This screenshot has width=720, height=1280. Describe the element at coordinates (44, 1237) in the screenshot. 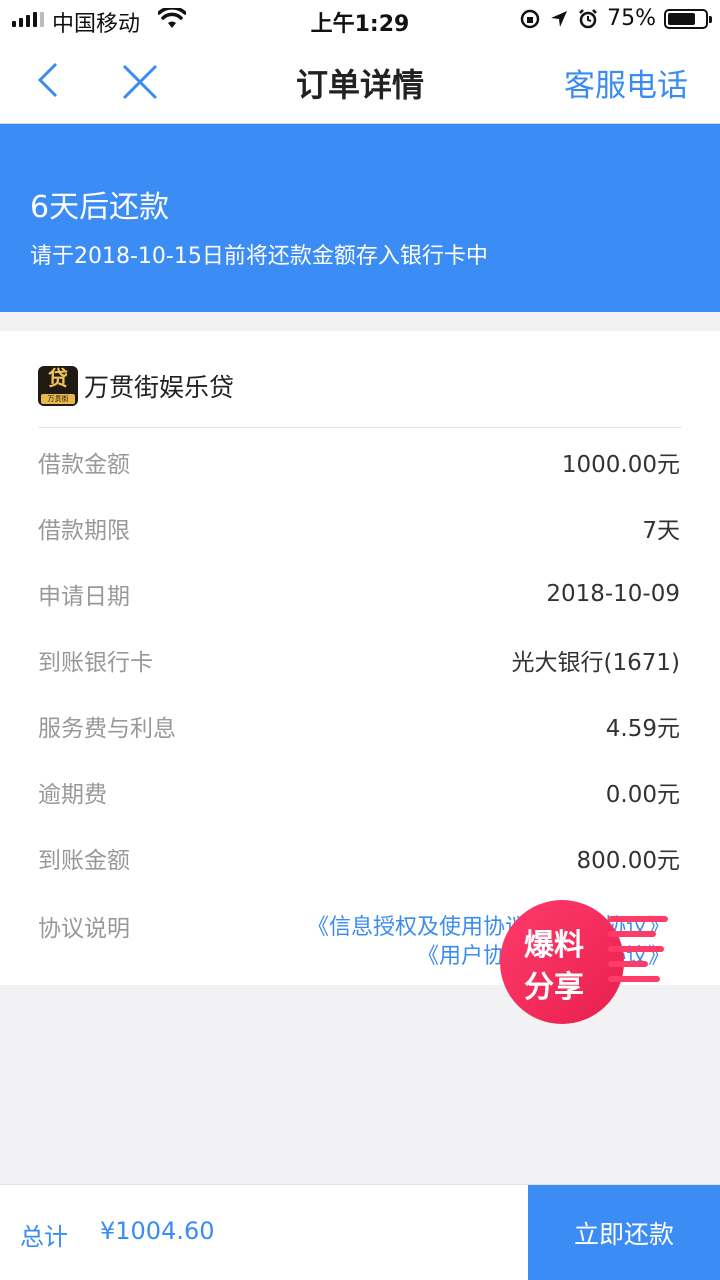

I see `total-label: 总计` at that location.